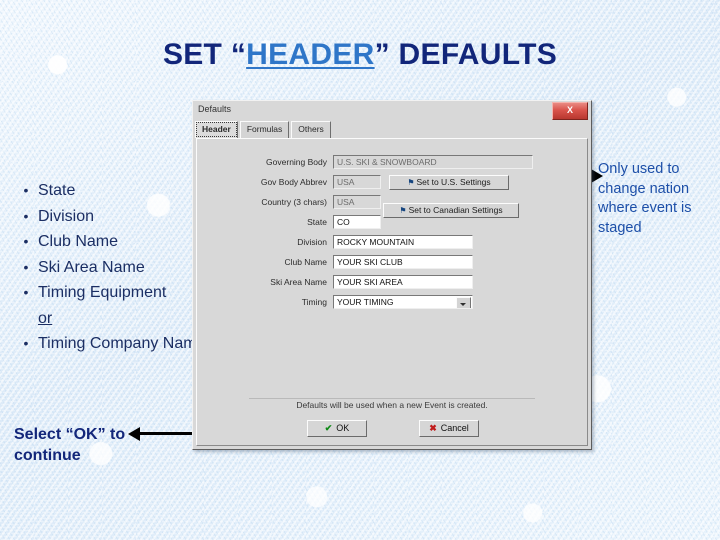 The height and width of the screenshot is (540, 720). Describe the element at coordinates (70, 445) in the screenshot. I see `annotation-select-ok-note: Select “OK” to continue` at that location.